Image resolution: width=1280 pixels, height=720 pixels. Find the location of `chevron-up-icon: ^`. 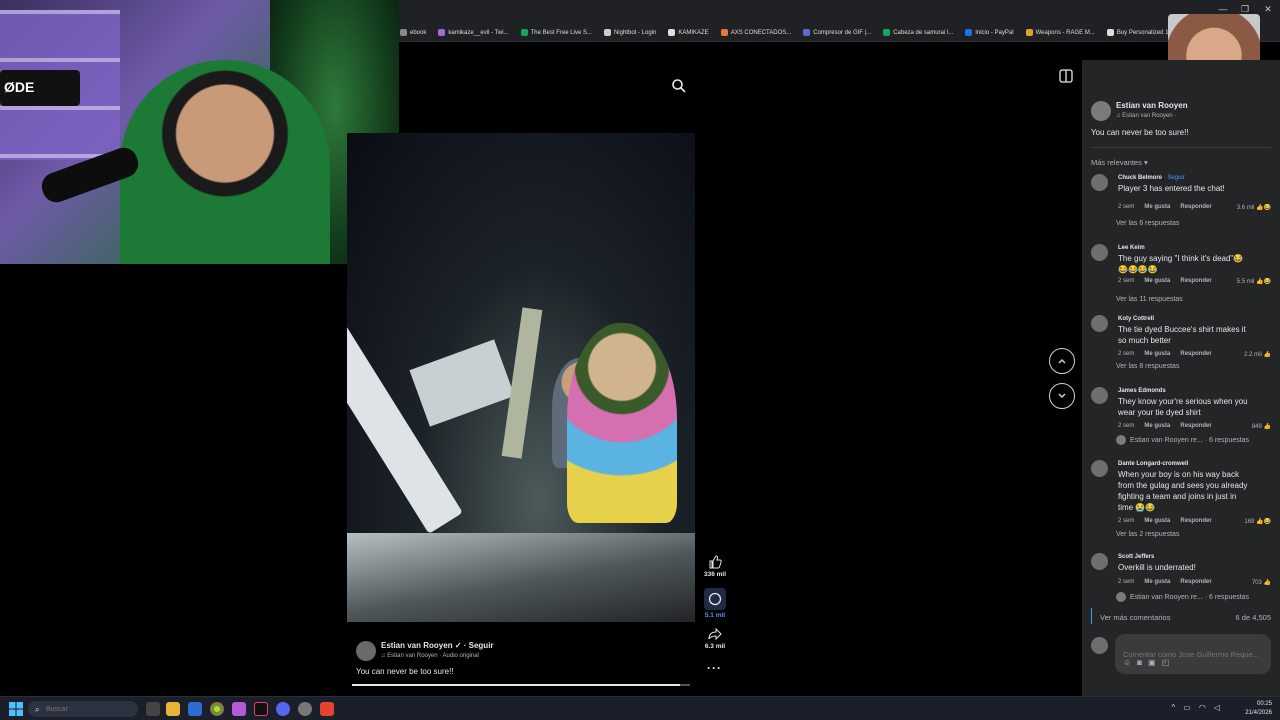

chevron-up-icon: ^ is located at coordinates (1174, 707).